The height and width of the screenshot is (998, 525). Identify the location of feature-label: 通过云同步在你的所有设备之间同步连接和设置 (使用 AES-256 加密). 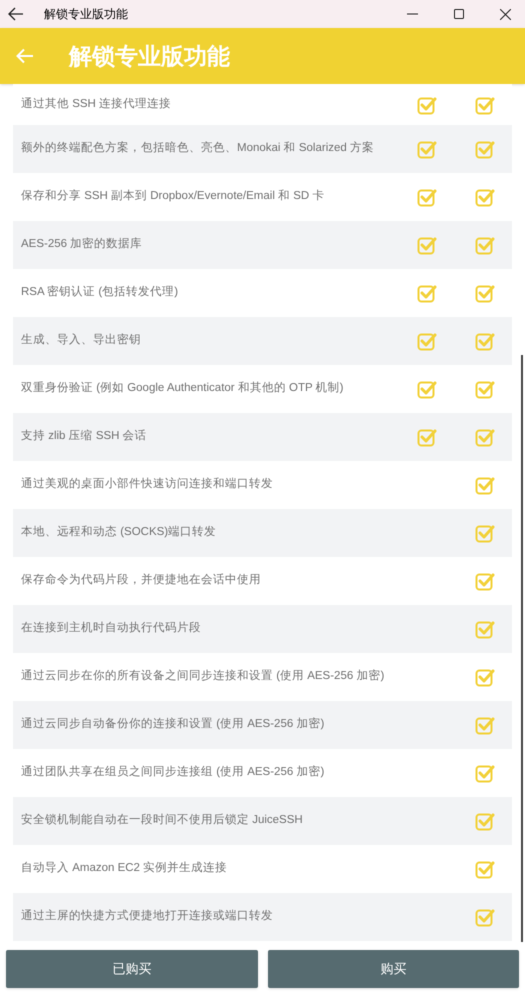
(203, 676).